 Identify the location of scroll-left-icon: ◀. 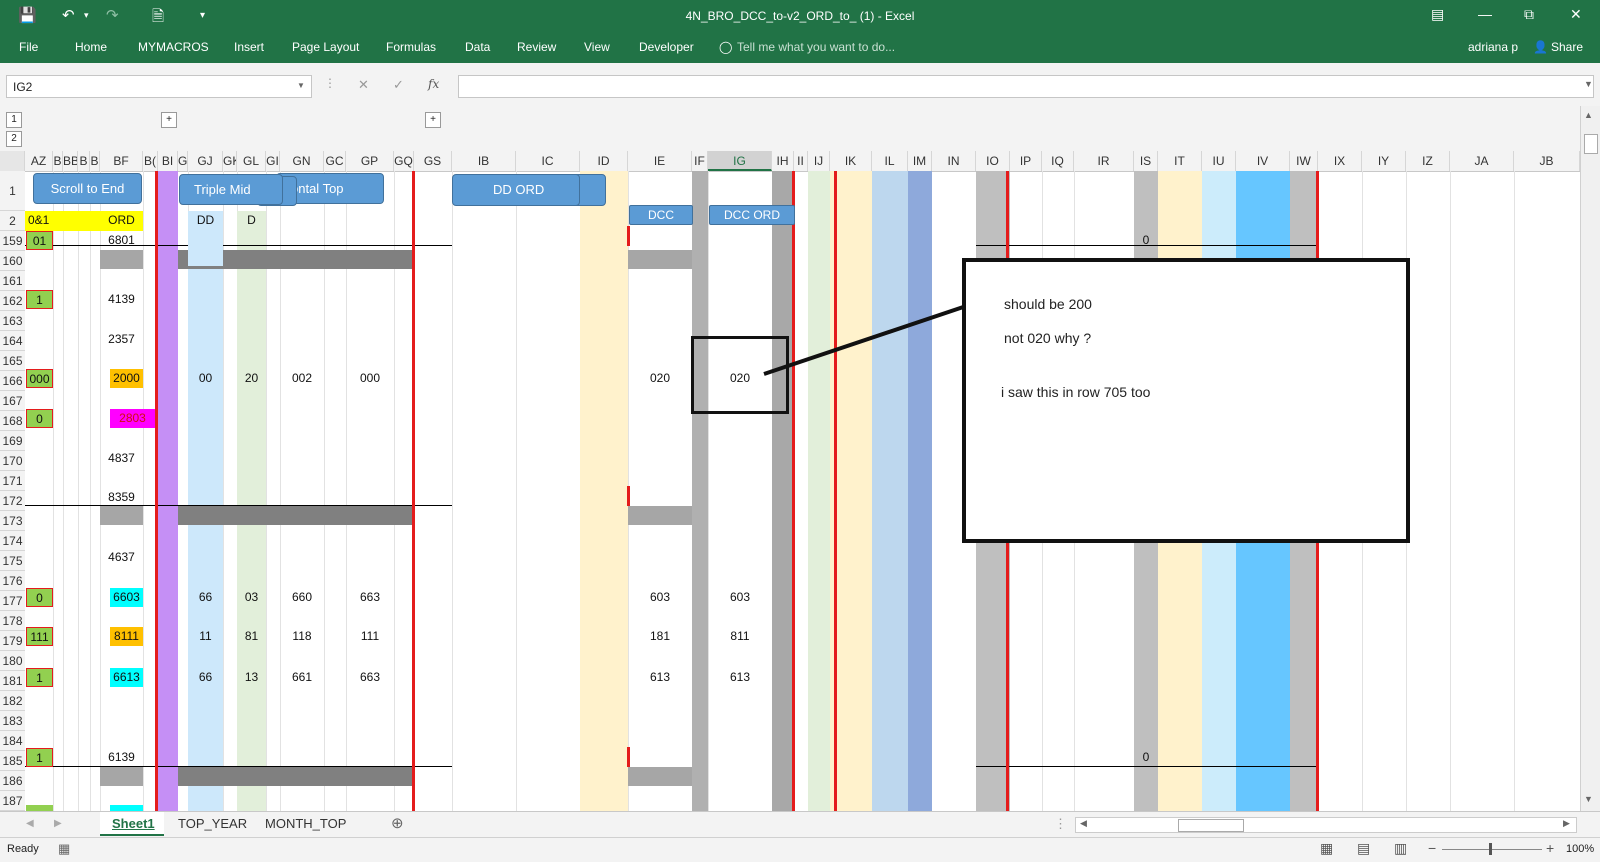
(1083, 823).